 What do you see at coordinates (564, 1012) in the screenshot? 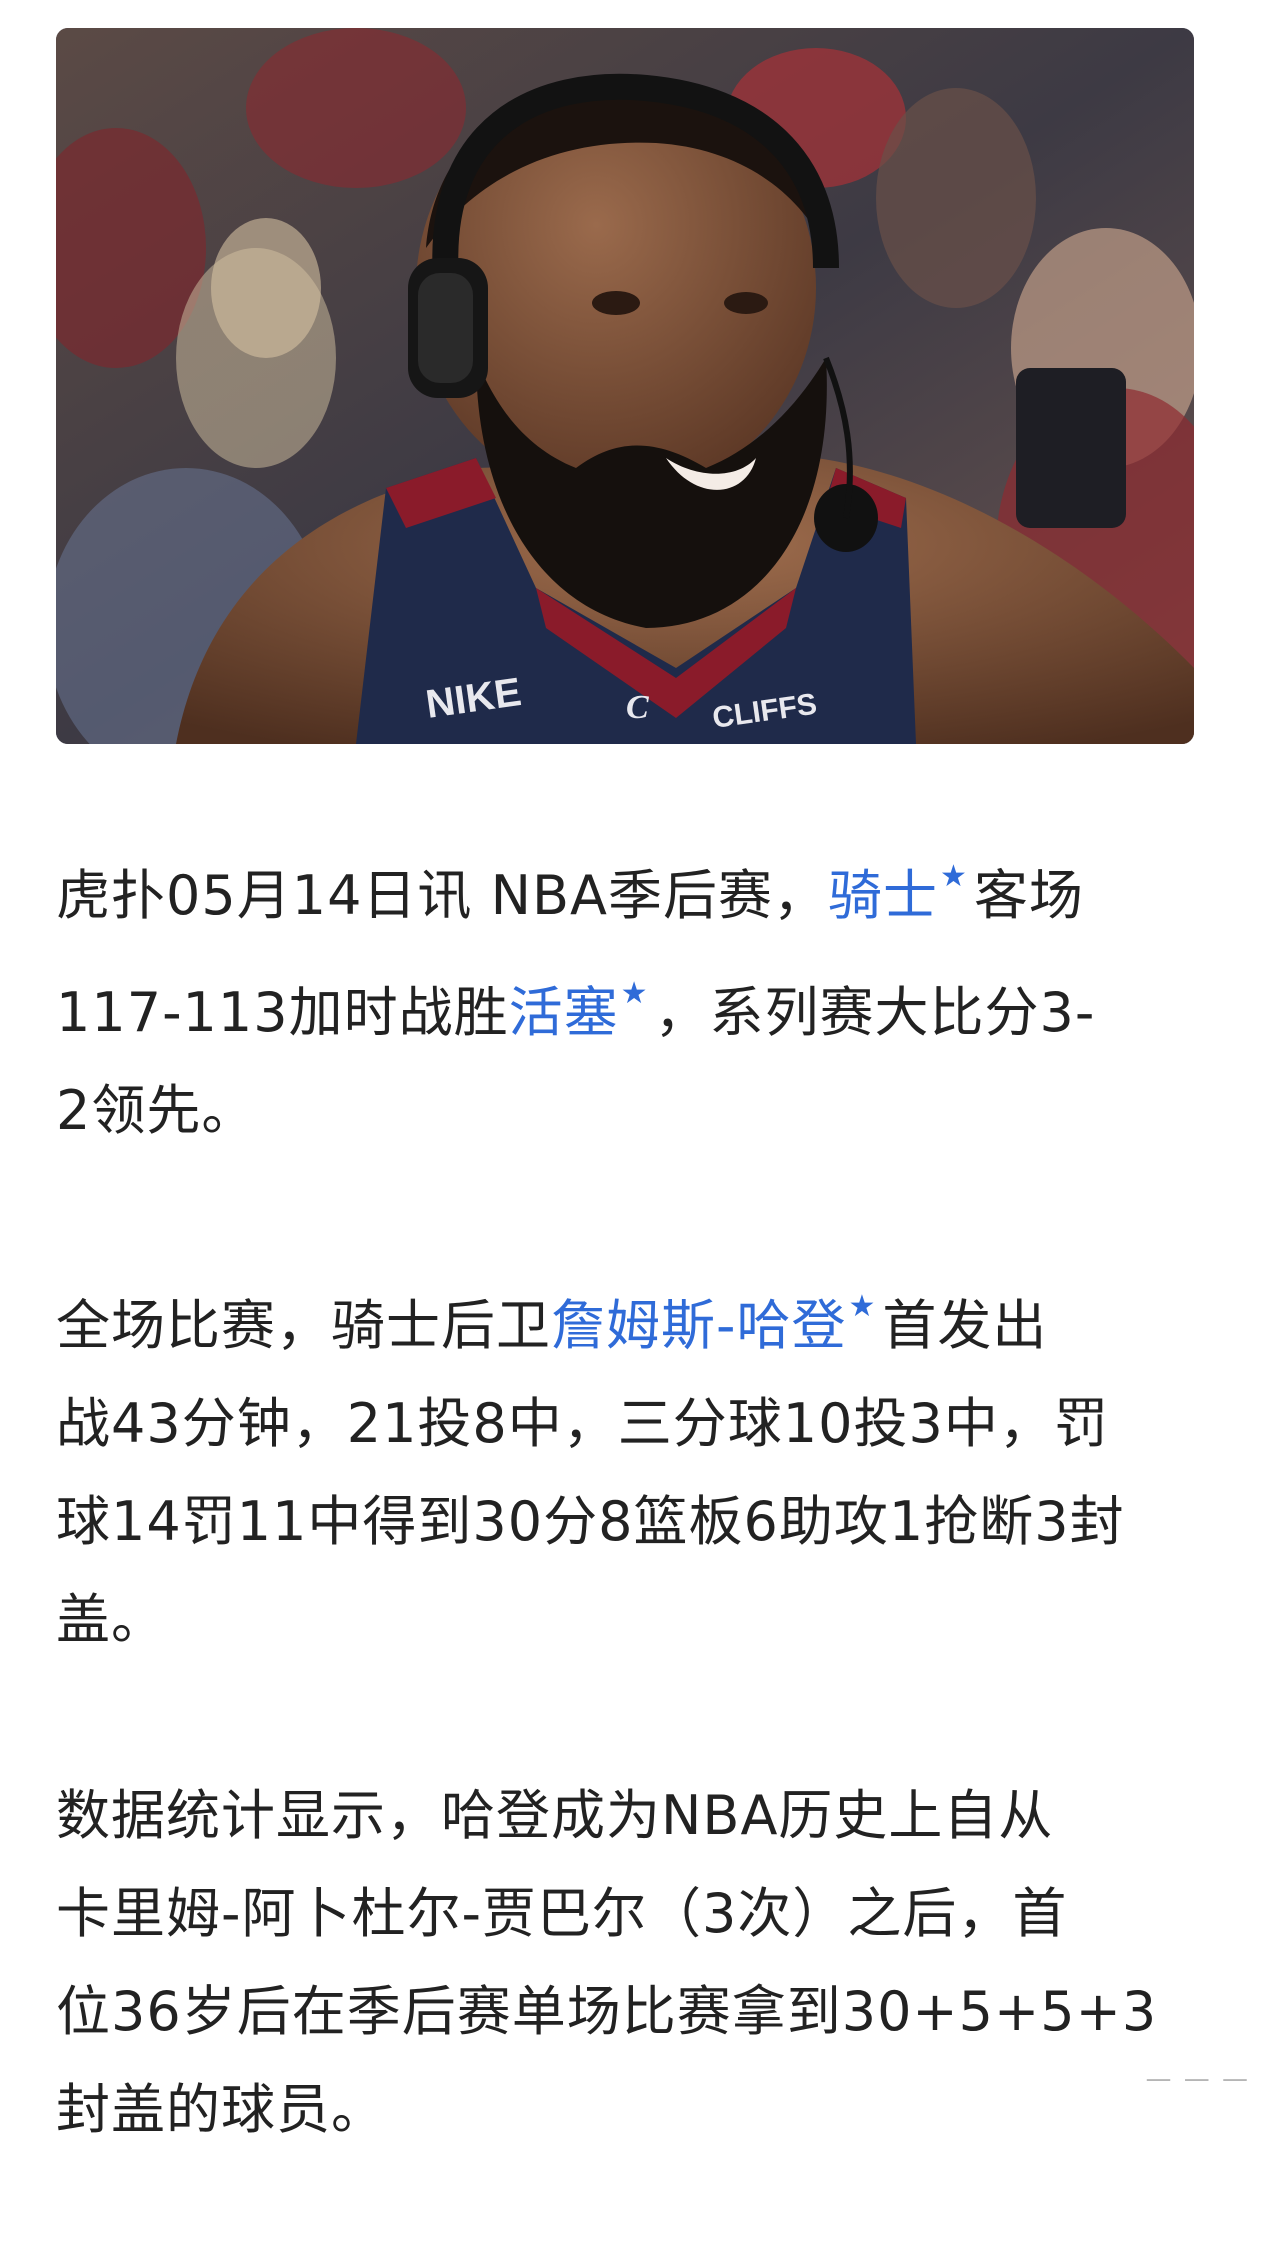
I see `entity-link: 活塞` at bounding box center [564, 1012].